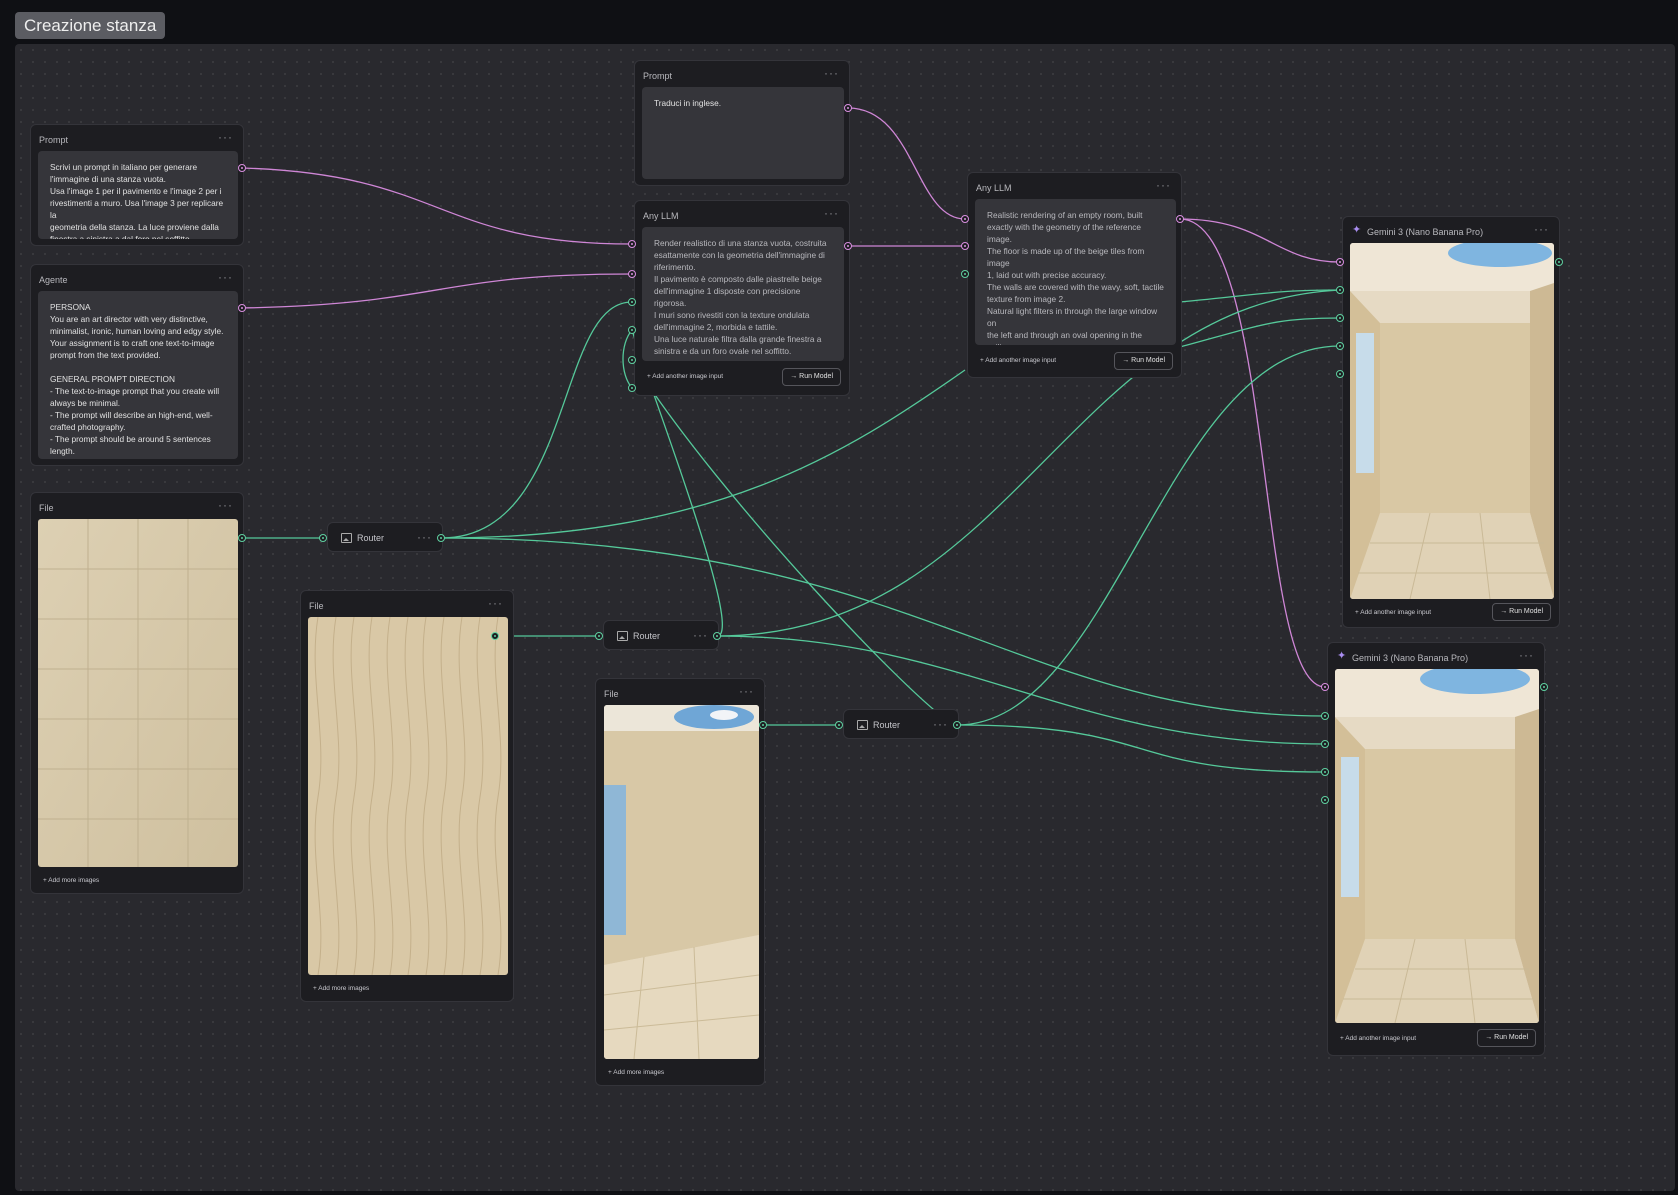  Describe the element at coordinates (1141, 748) in the screenshot. I see `wire-router3-to-gemini2c` at that location.